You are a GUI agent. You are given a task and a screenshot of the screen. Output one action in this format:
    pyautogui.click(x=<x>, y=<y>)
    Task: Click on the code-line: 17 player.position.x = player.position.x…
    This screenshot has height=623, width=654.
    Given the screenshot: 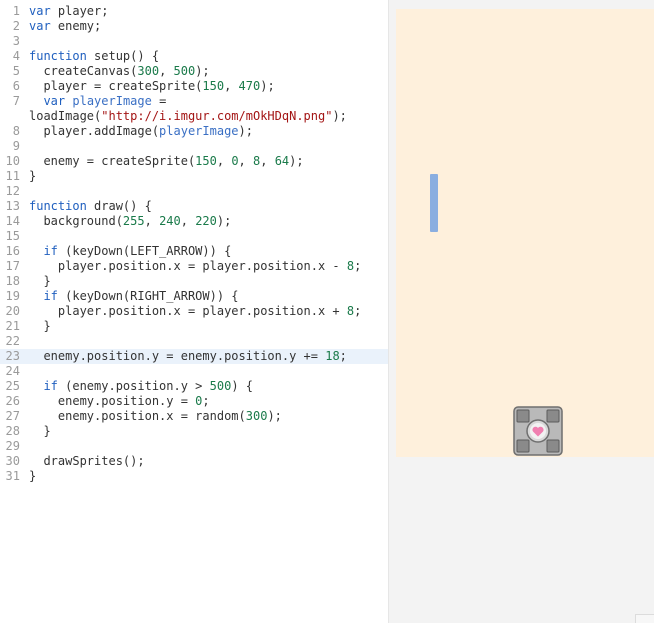 What is the action you would take?
    pyautogui.click(x=194, y=266)
    